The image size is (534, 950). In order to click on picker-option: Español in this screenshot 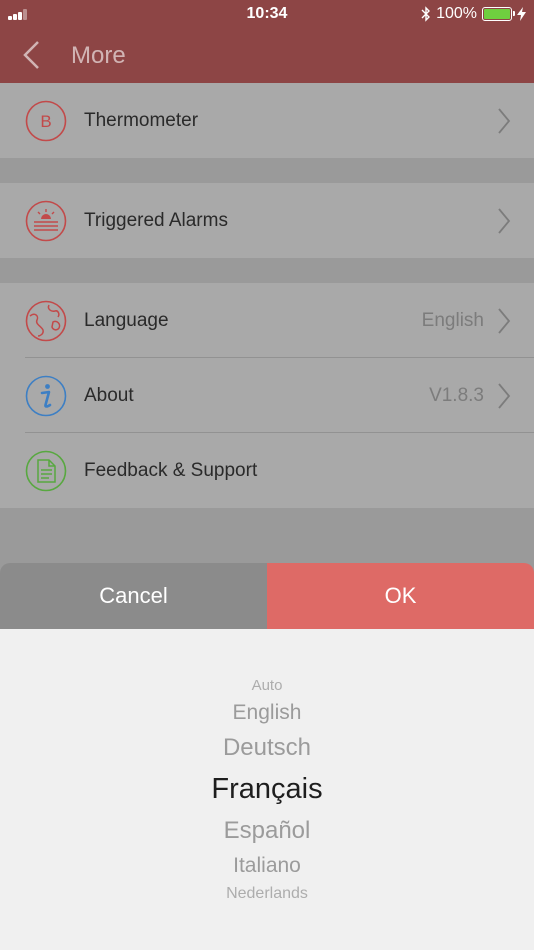, I will do `click(267, 831)`.